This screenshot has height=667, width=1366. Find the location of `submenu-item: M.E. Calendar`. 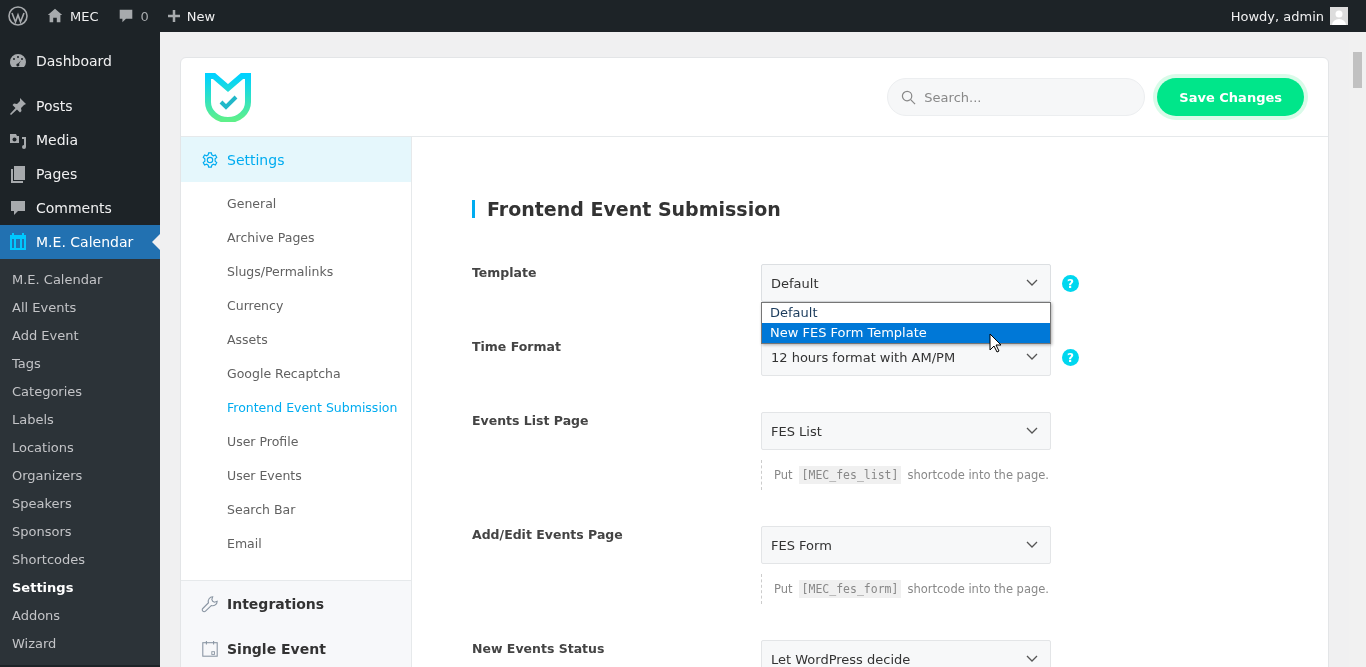

submenu-item: M.E. Calendar is located at coordinates (80, 280).